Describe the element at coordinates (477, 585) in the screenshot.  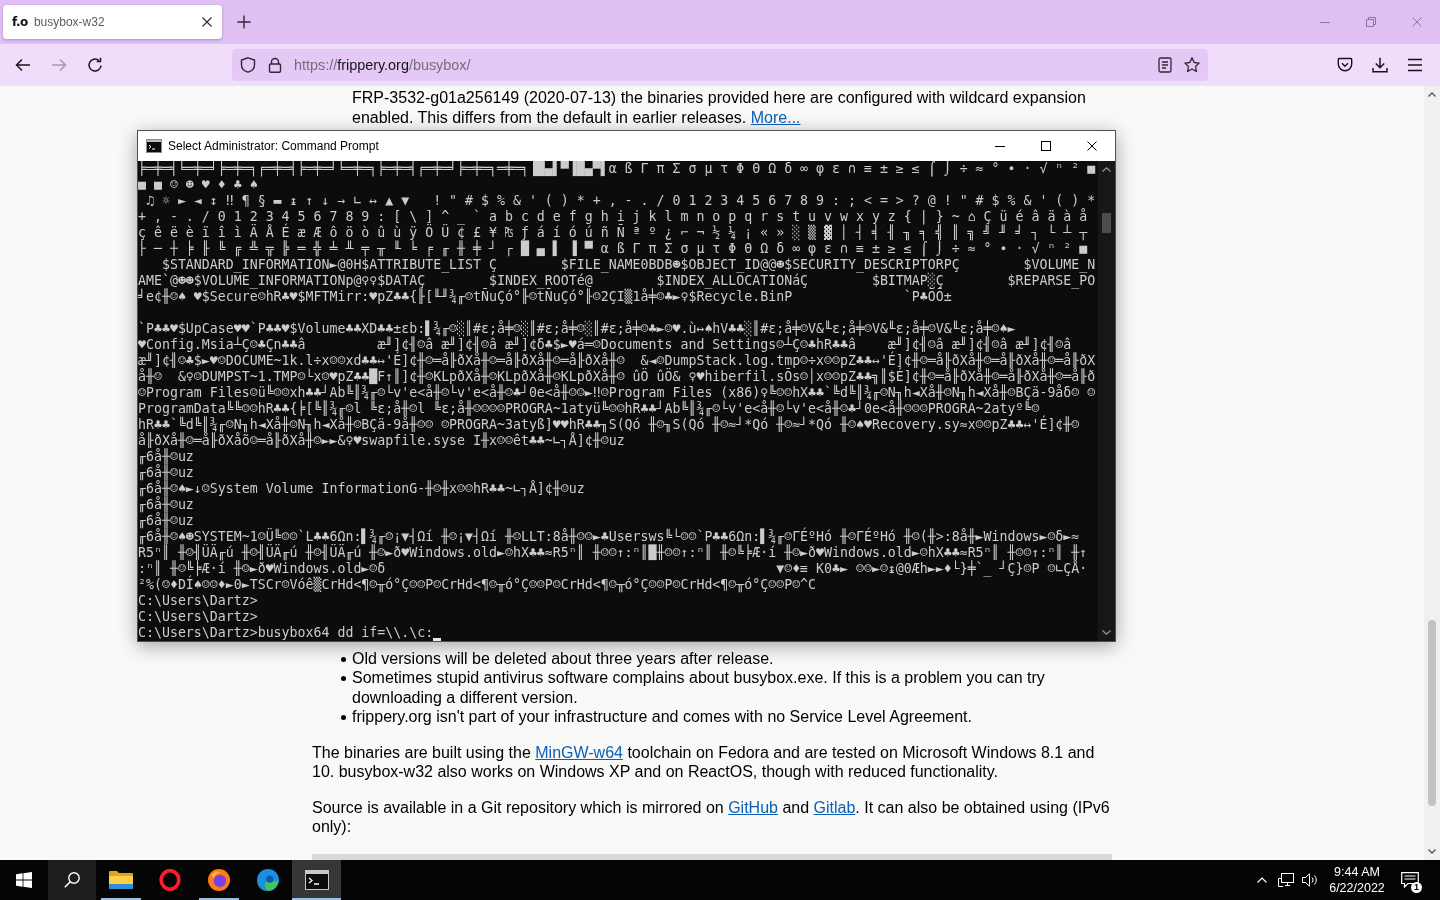
I see `terminal-line: ²%(☺♦DÍ♠☺☺♦►0►TSCr☺Vóê▒CrHd<¶☺╥ó°Ç☺☺P☺CrHd<¶☺╥ó°Ç☺☺P☺CrHd<¶☺╥ó°Ç☺☺P☺CrHd<¶☺╥ó°Ç☺☺P☺^C` at that location.